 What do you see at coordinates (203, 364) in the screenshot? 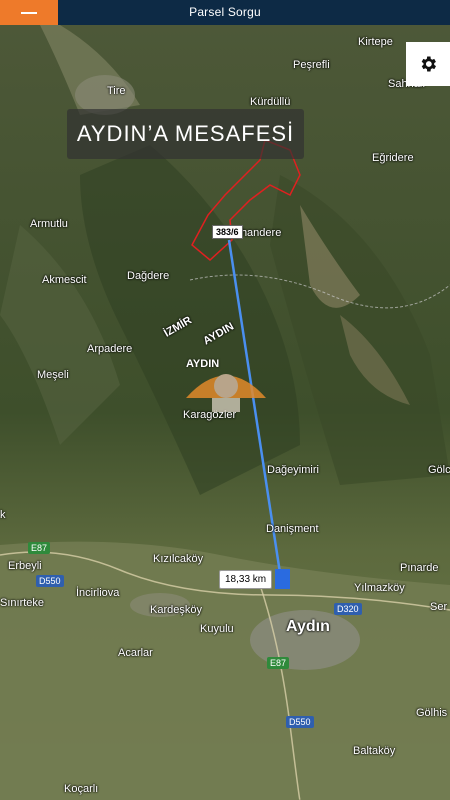
I see `logo-text: AYDIN` at bounding box center [203, 364].